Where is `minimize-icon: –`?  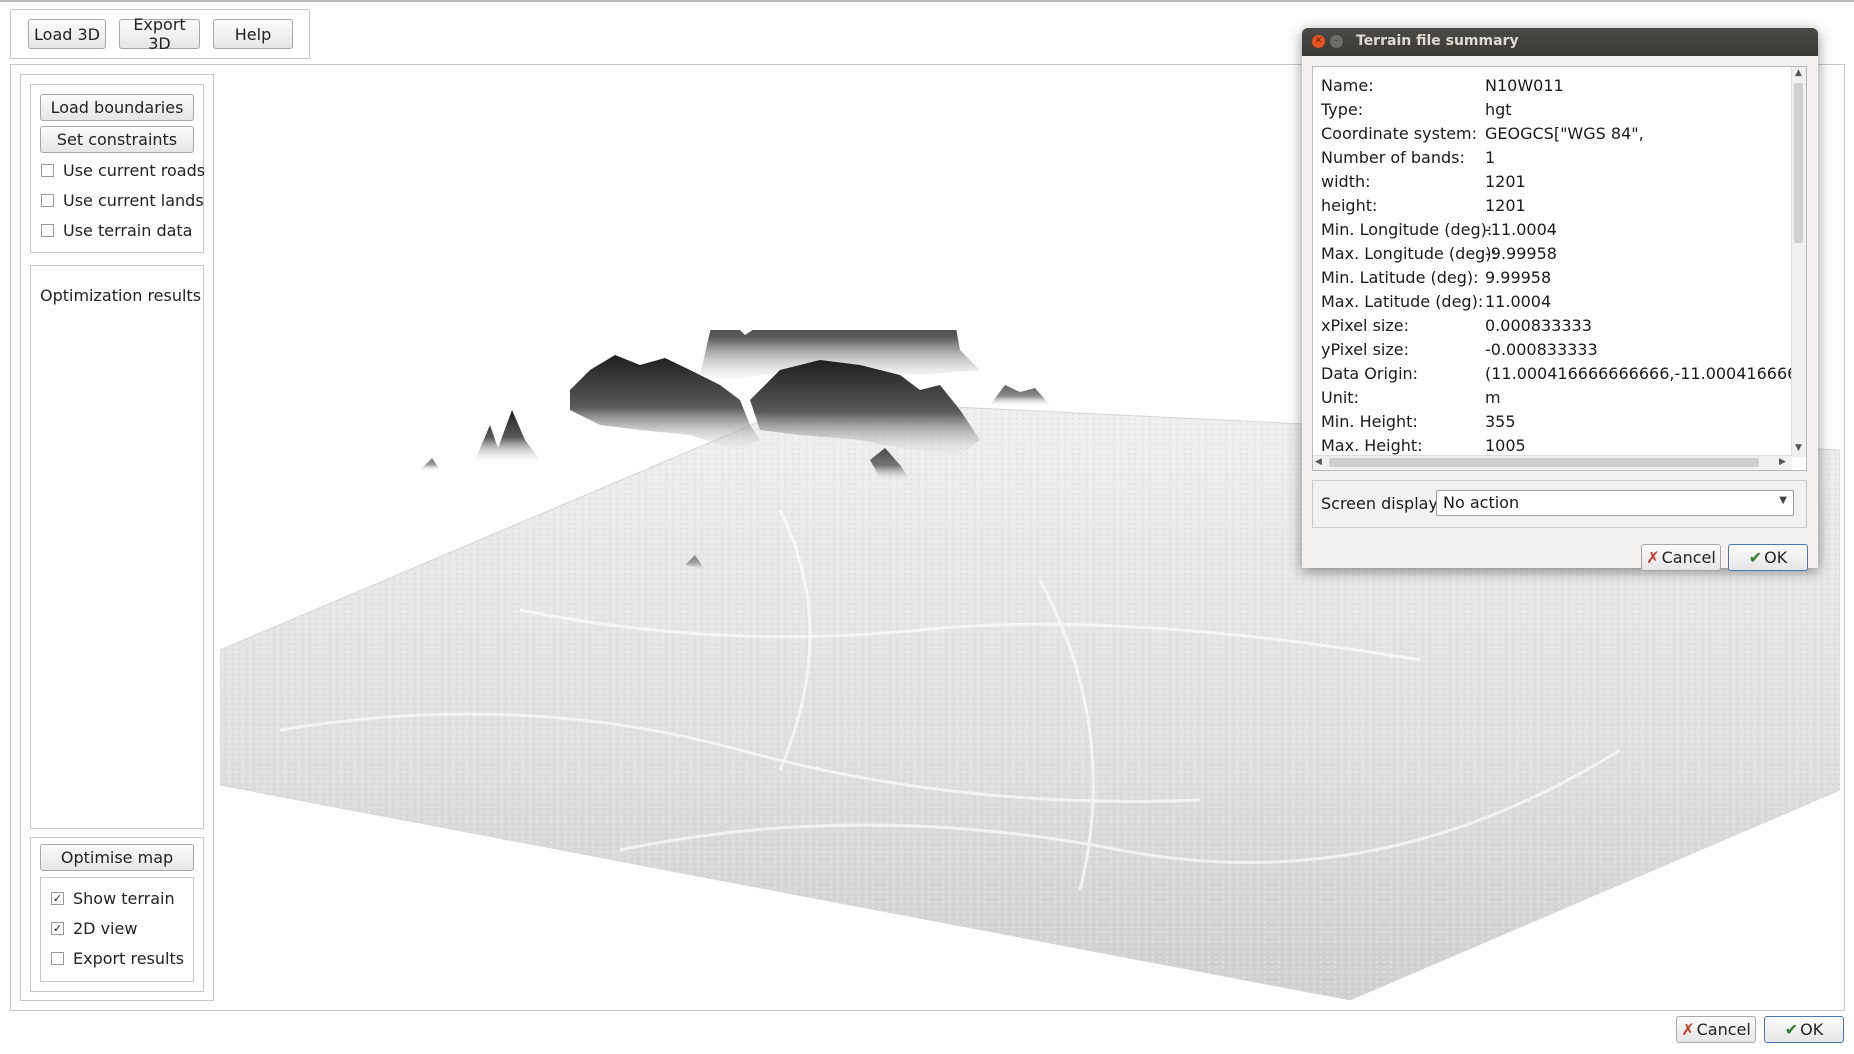 minimize-icon: – is located at coordinates (1336, 41).